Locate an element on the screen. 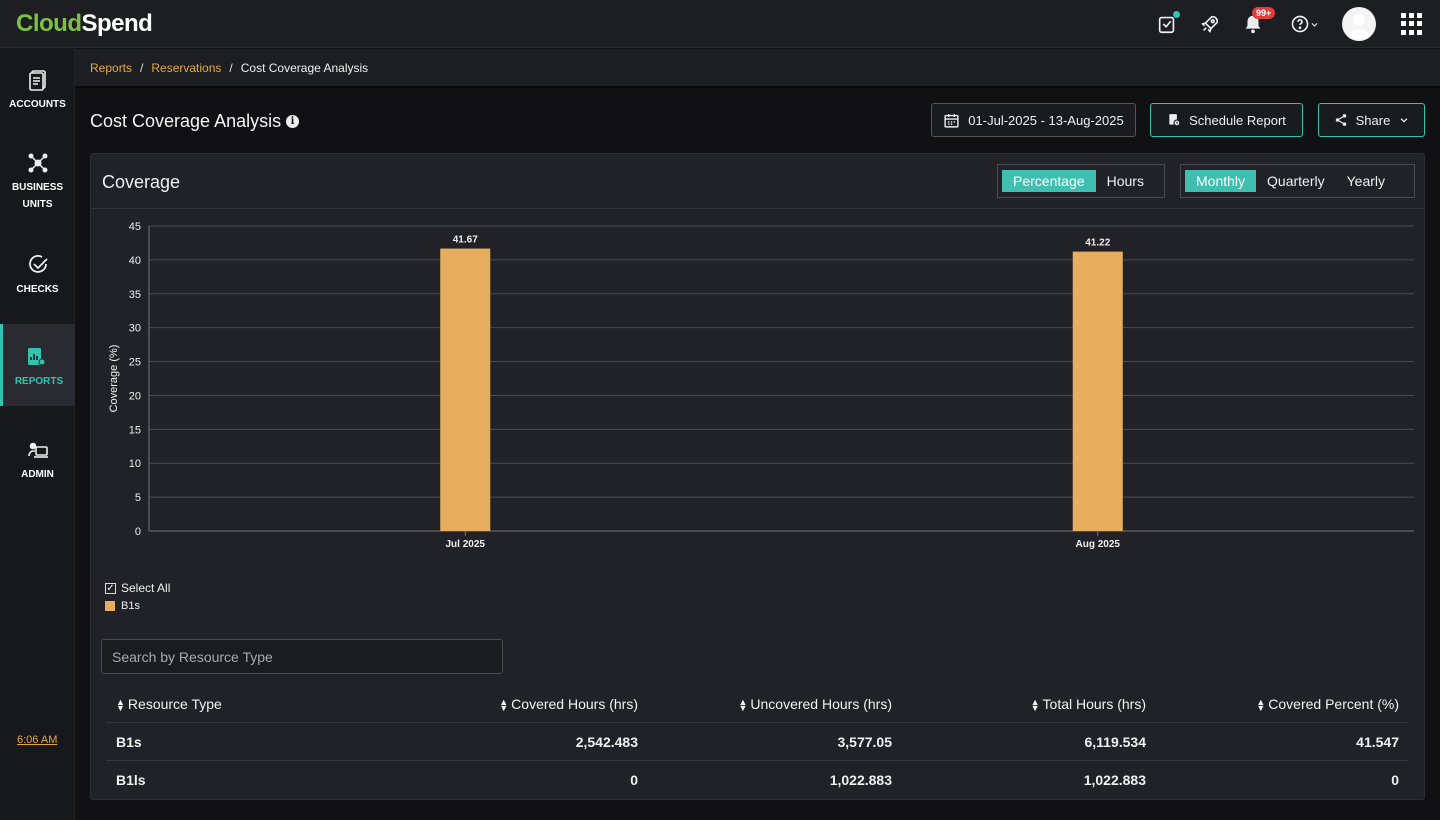  toggle-percentage: Percentage is located at coordinates (1049, 181).